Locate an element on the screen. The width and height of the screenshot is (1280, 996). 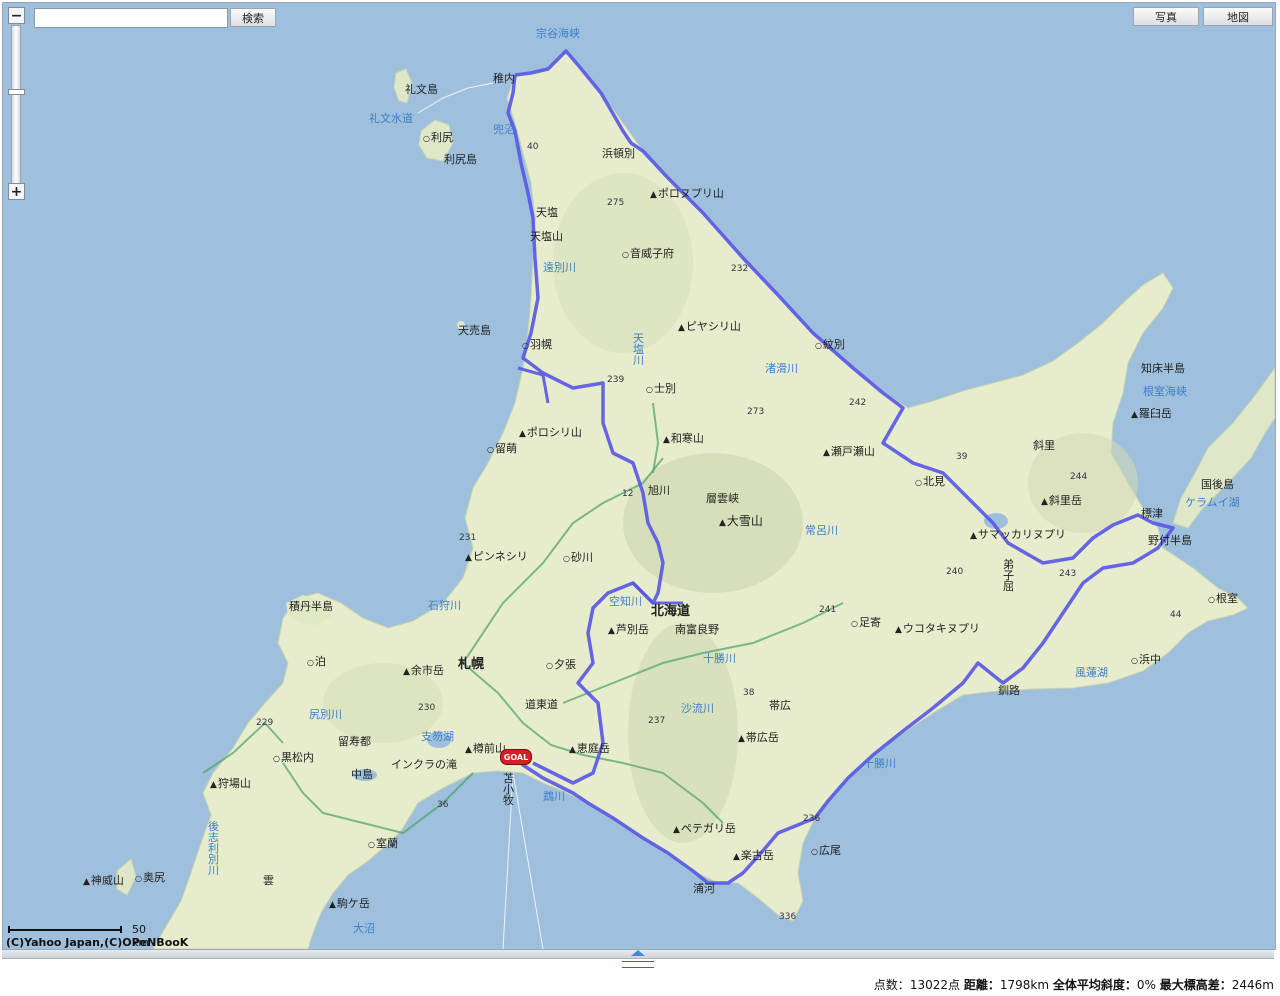
label-rishiri: 利尻 is located at coordinates (438, 137).